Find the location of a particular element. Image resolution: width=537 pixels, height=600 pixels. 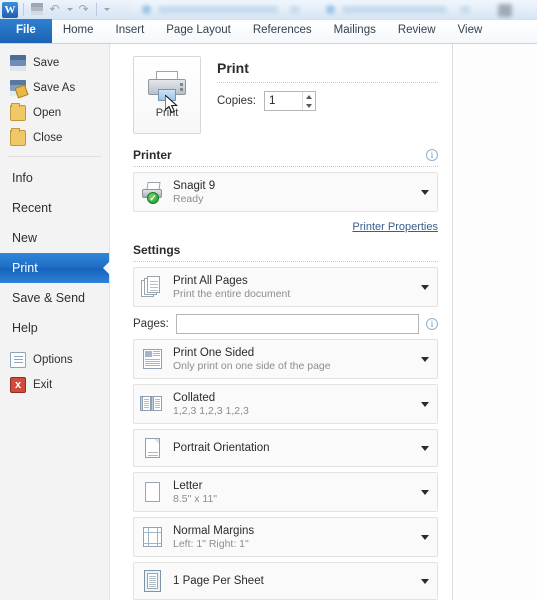

redo-icon: ↷ is located at coordinates (83, 9).